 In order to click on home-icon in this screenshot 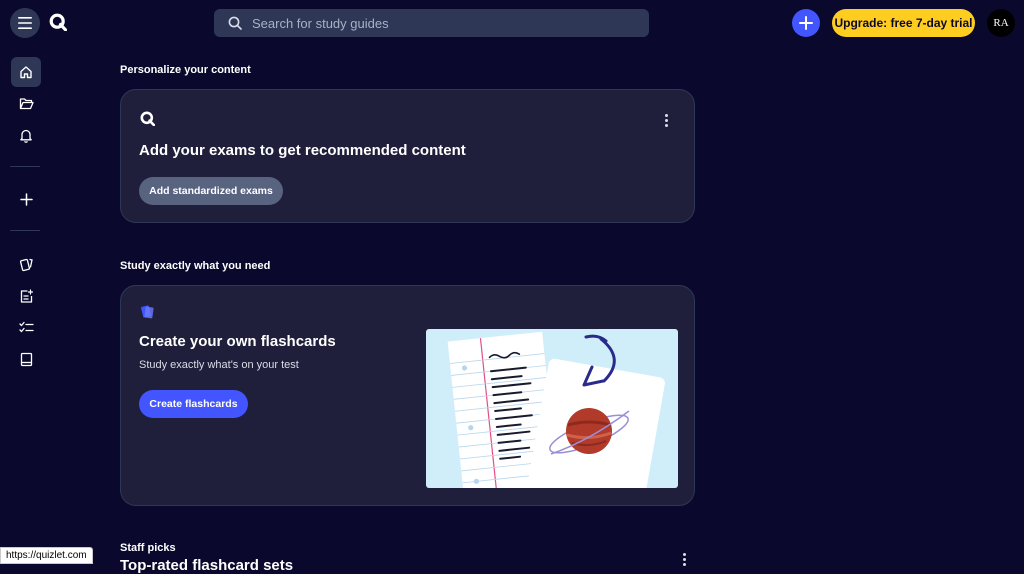, I will do `click(26, 72)`.